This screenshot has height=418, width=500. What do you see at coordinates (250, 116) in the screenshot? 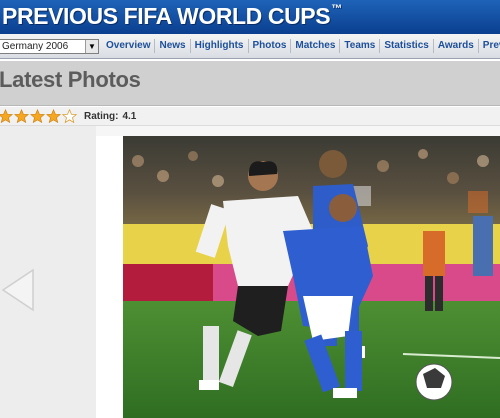
I see `photo-rating-bar: Rating: 4.1` at bounding box center [250, 116].